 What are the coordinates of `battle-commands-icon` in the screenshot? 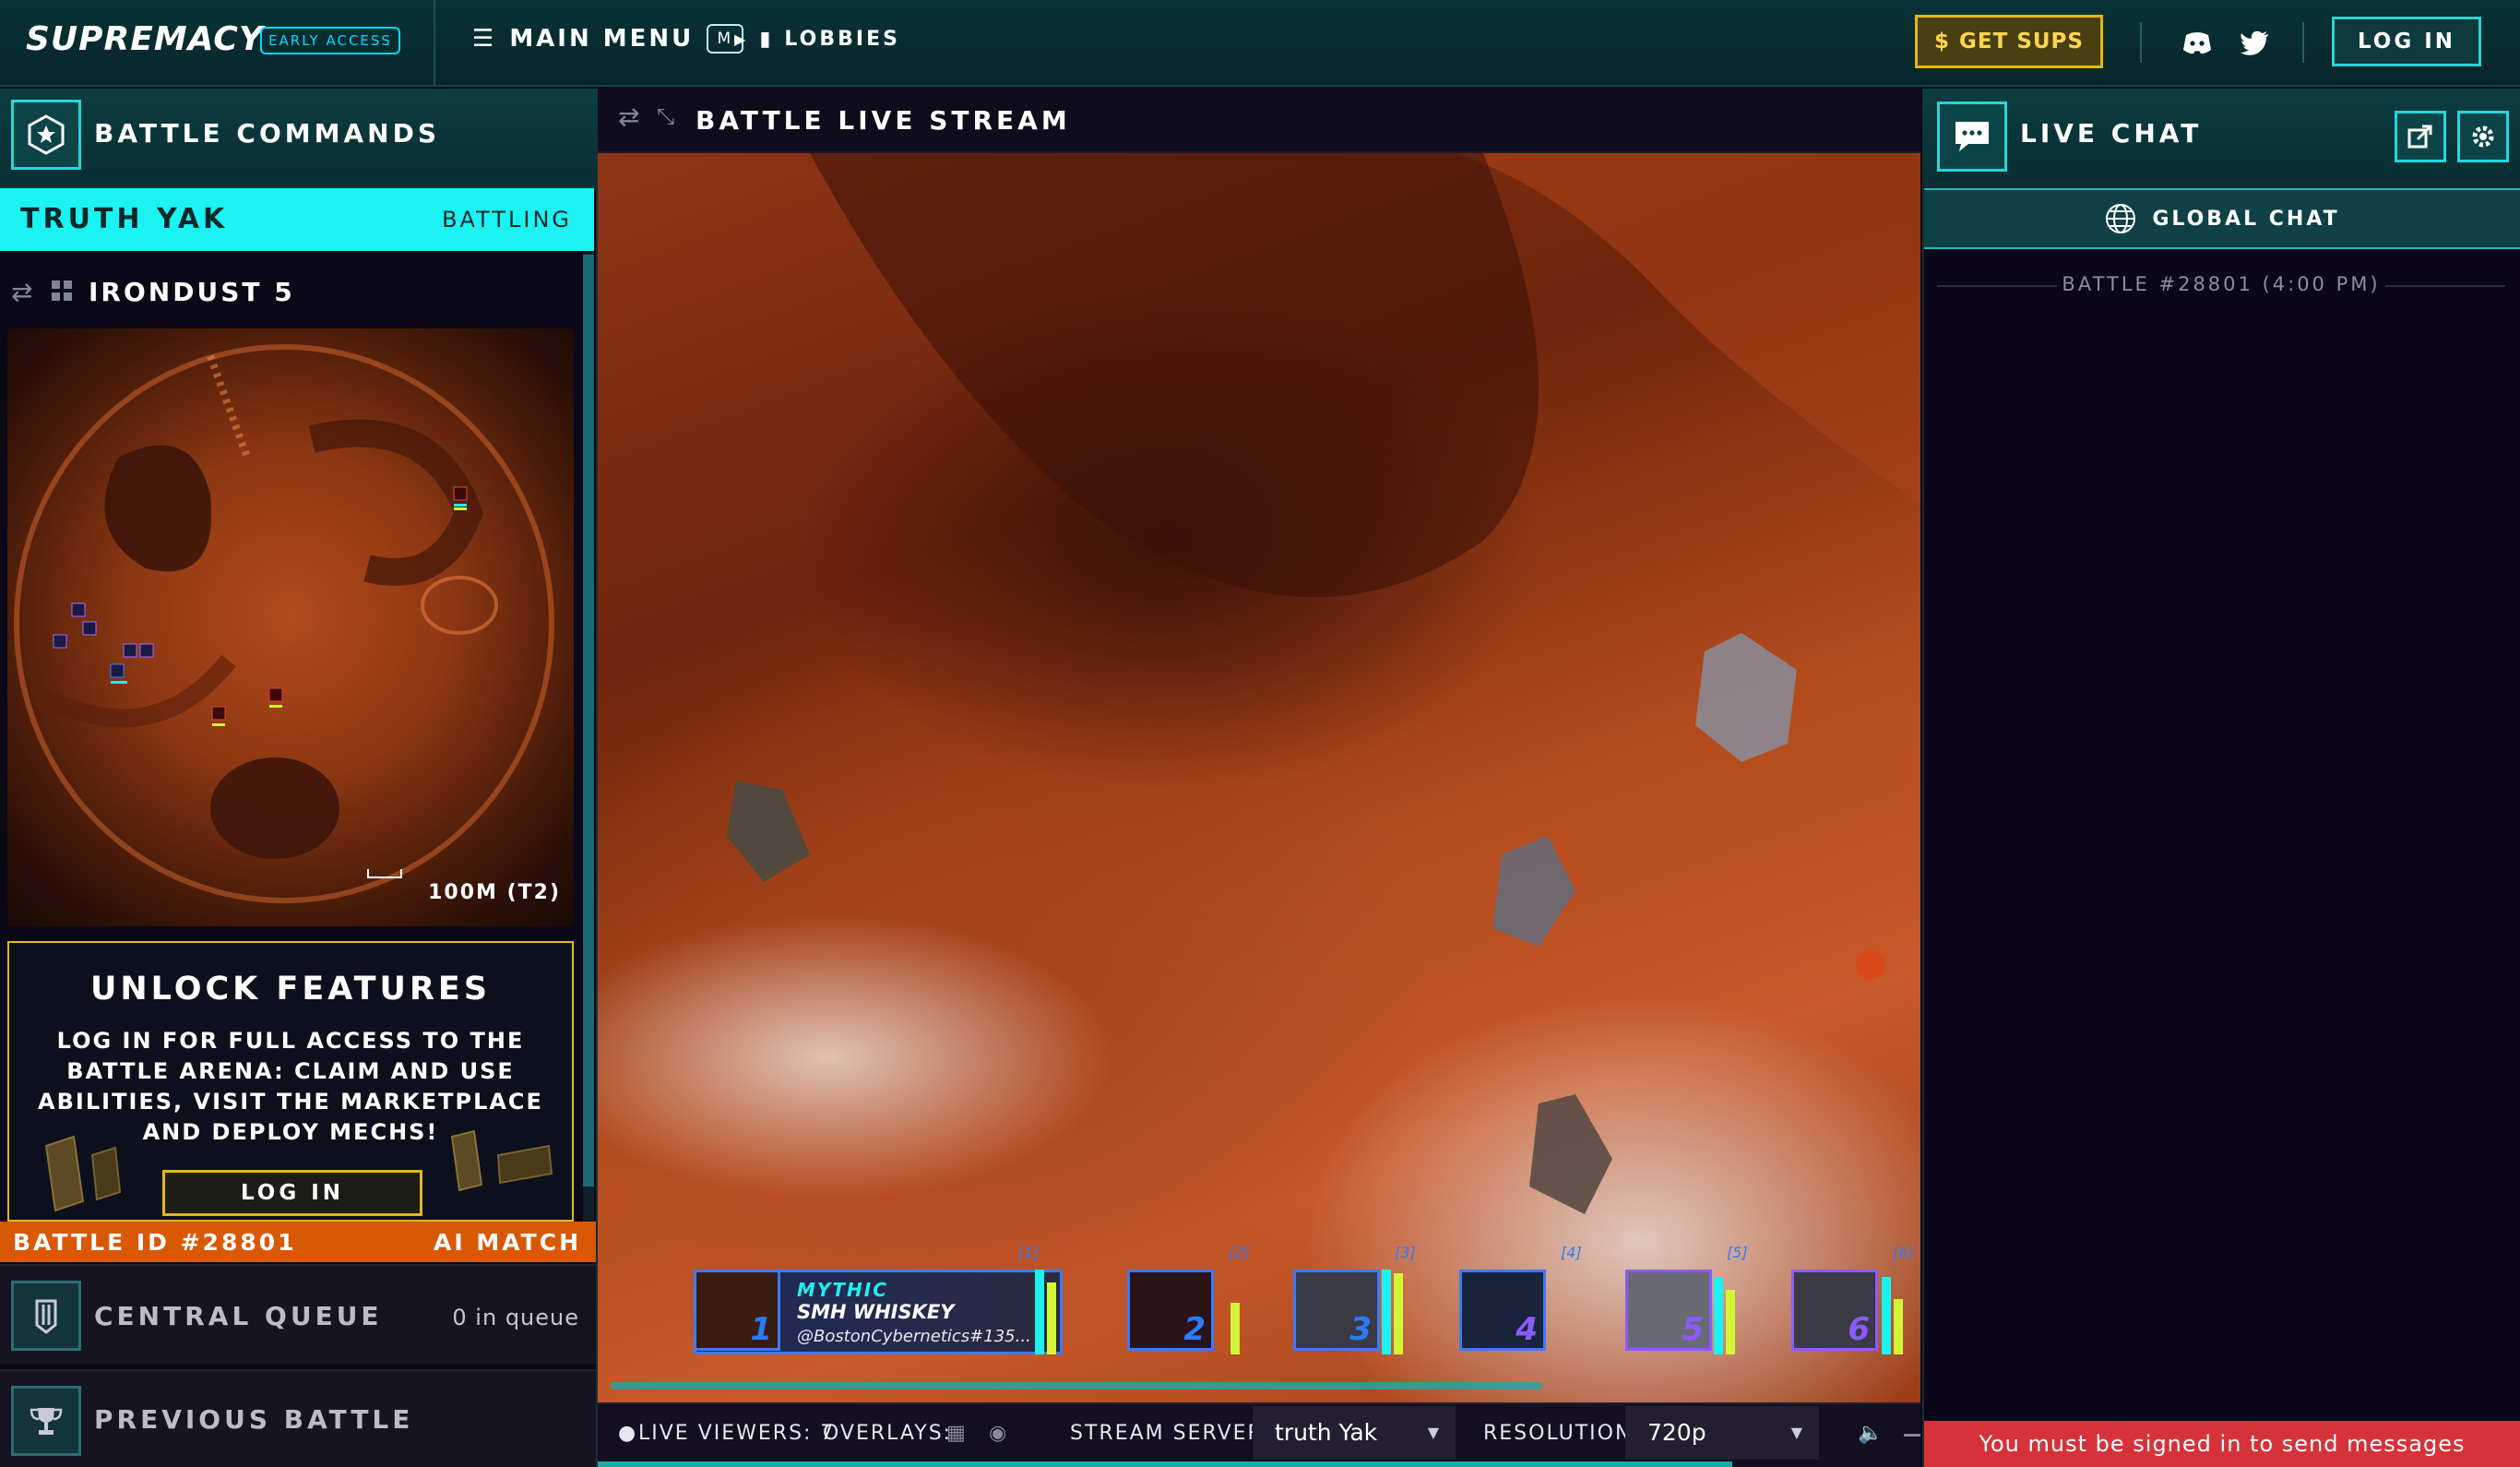 It's located at (46, 135).